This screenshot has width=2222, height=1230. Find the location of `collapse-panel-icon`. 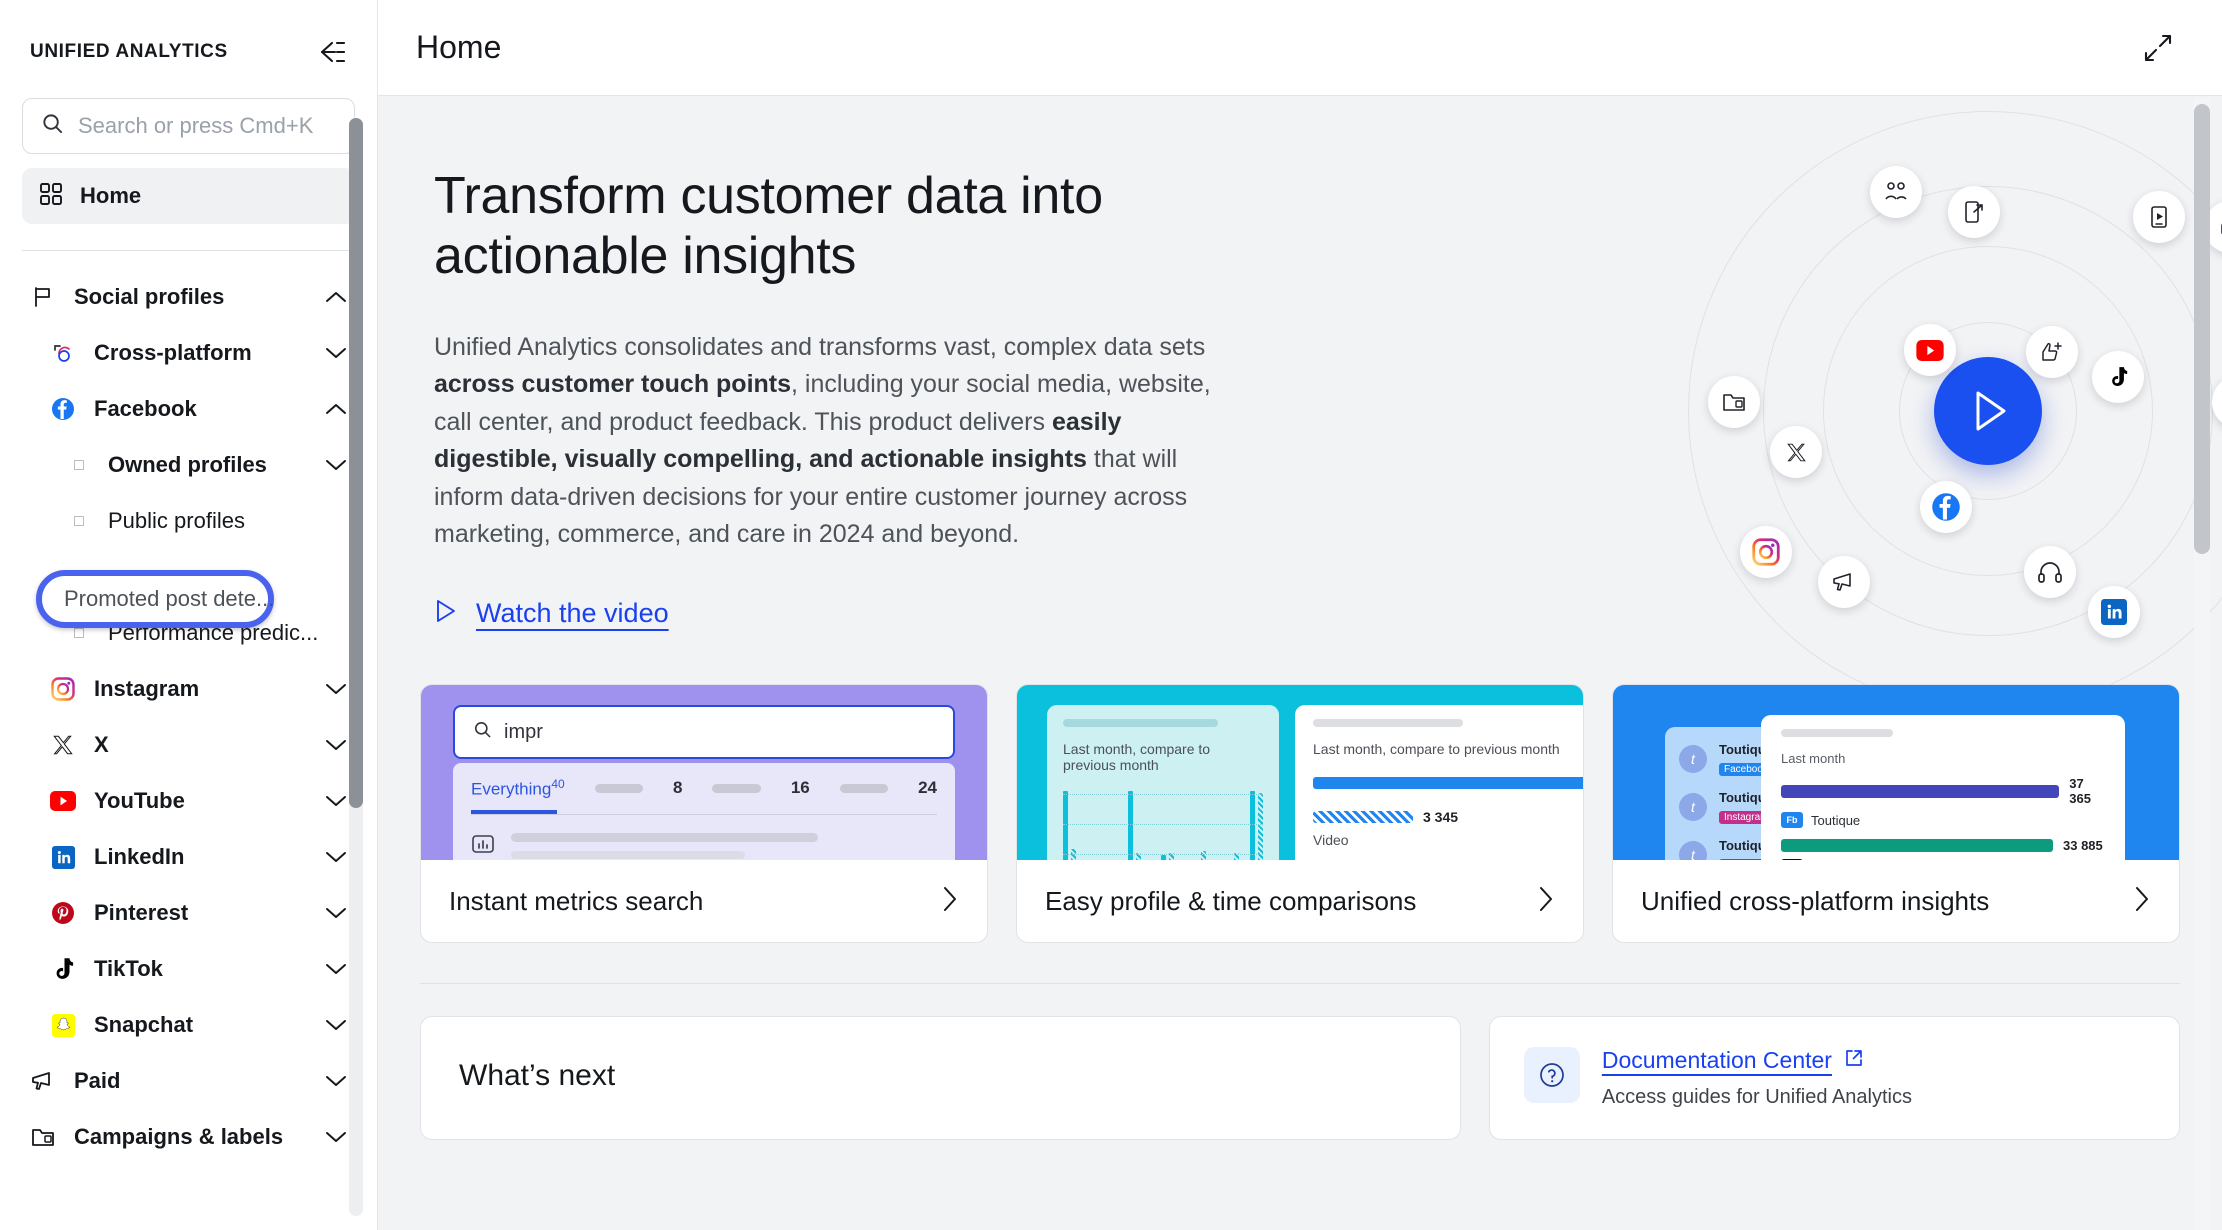

collapse-panel-icon is located at coordinates (330, 52).